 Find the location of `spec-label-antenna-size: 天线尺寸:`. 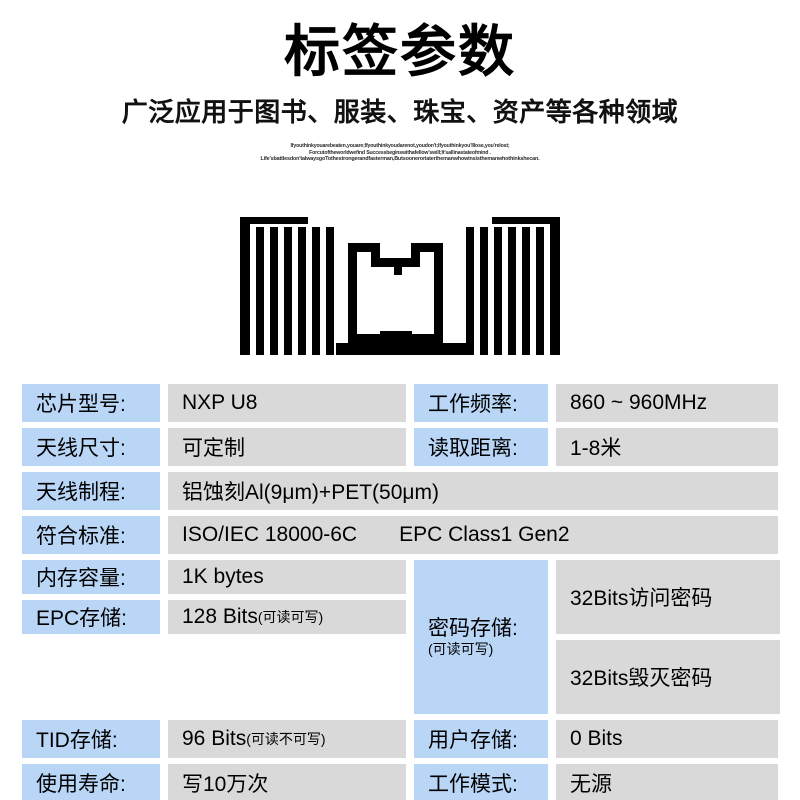

spec-label-antenna-size: 天线尺寸: is located at coordinates (91, 447).